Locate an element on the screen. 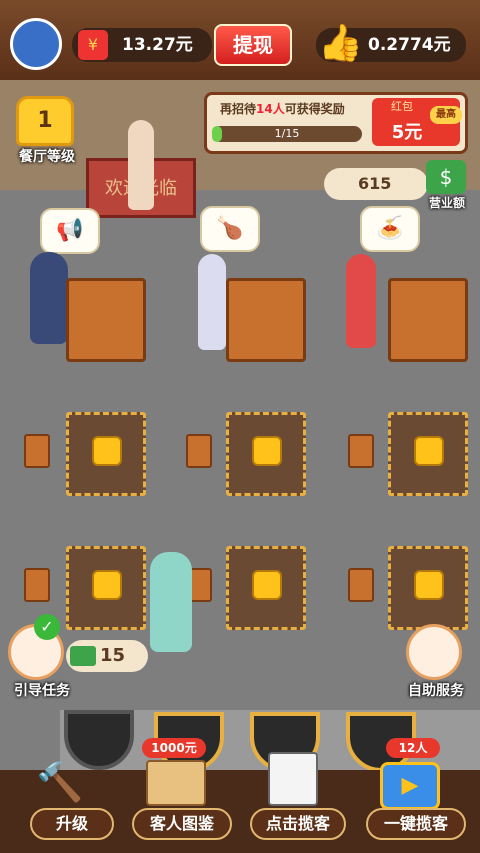 The width and height of the screenshot is (480, 853). guide-cash-value: 15 is located at coordinates (113, 655).